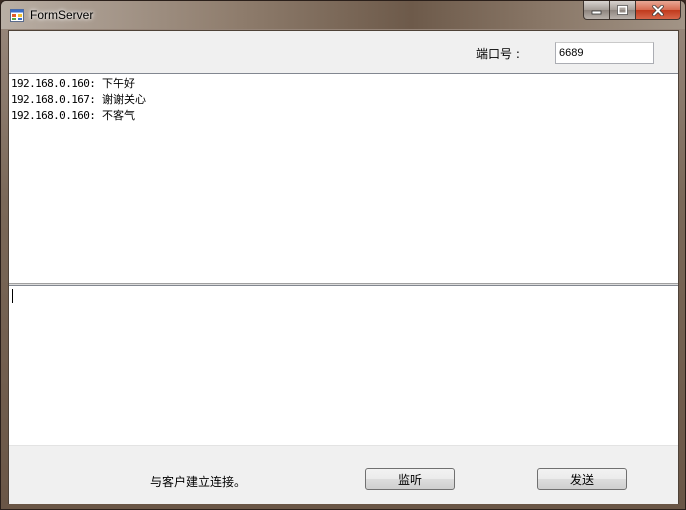 This screenshot has height=510, width=686. Describe the element at coordinates (123, 99) in the screenshot. I see `message-text: 谢谢关心` at that location.